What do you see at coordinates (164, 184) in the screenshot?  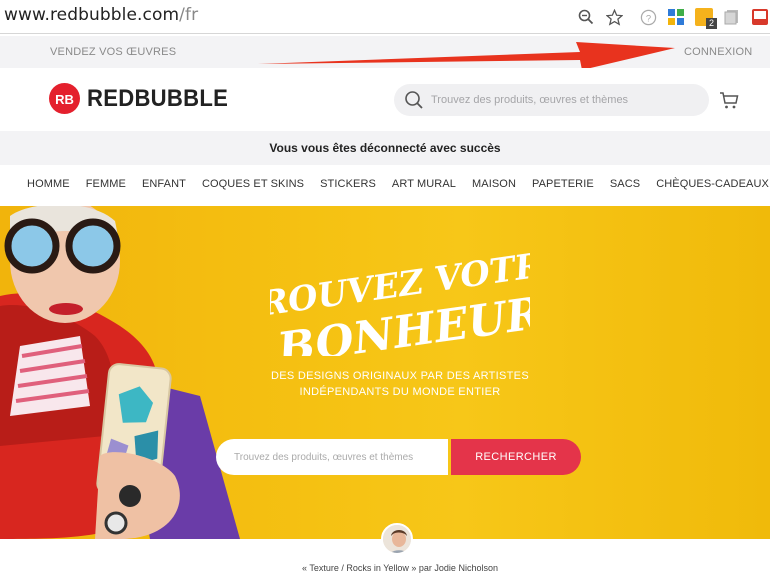 I see `nav-item-enfant: ENFANT` at bounding box center [164, 184].